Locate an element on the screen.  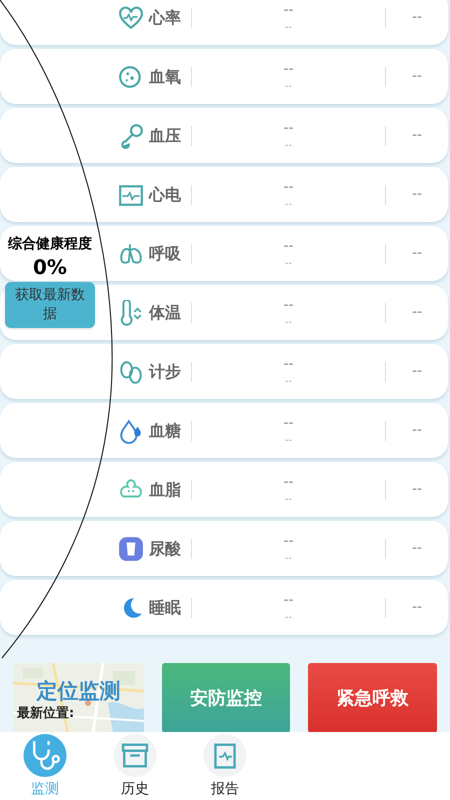
metric-card: 心电 -- -- -- is located at coordinates (224, 194).